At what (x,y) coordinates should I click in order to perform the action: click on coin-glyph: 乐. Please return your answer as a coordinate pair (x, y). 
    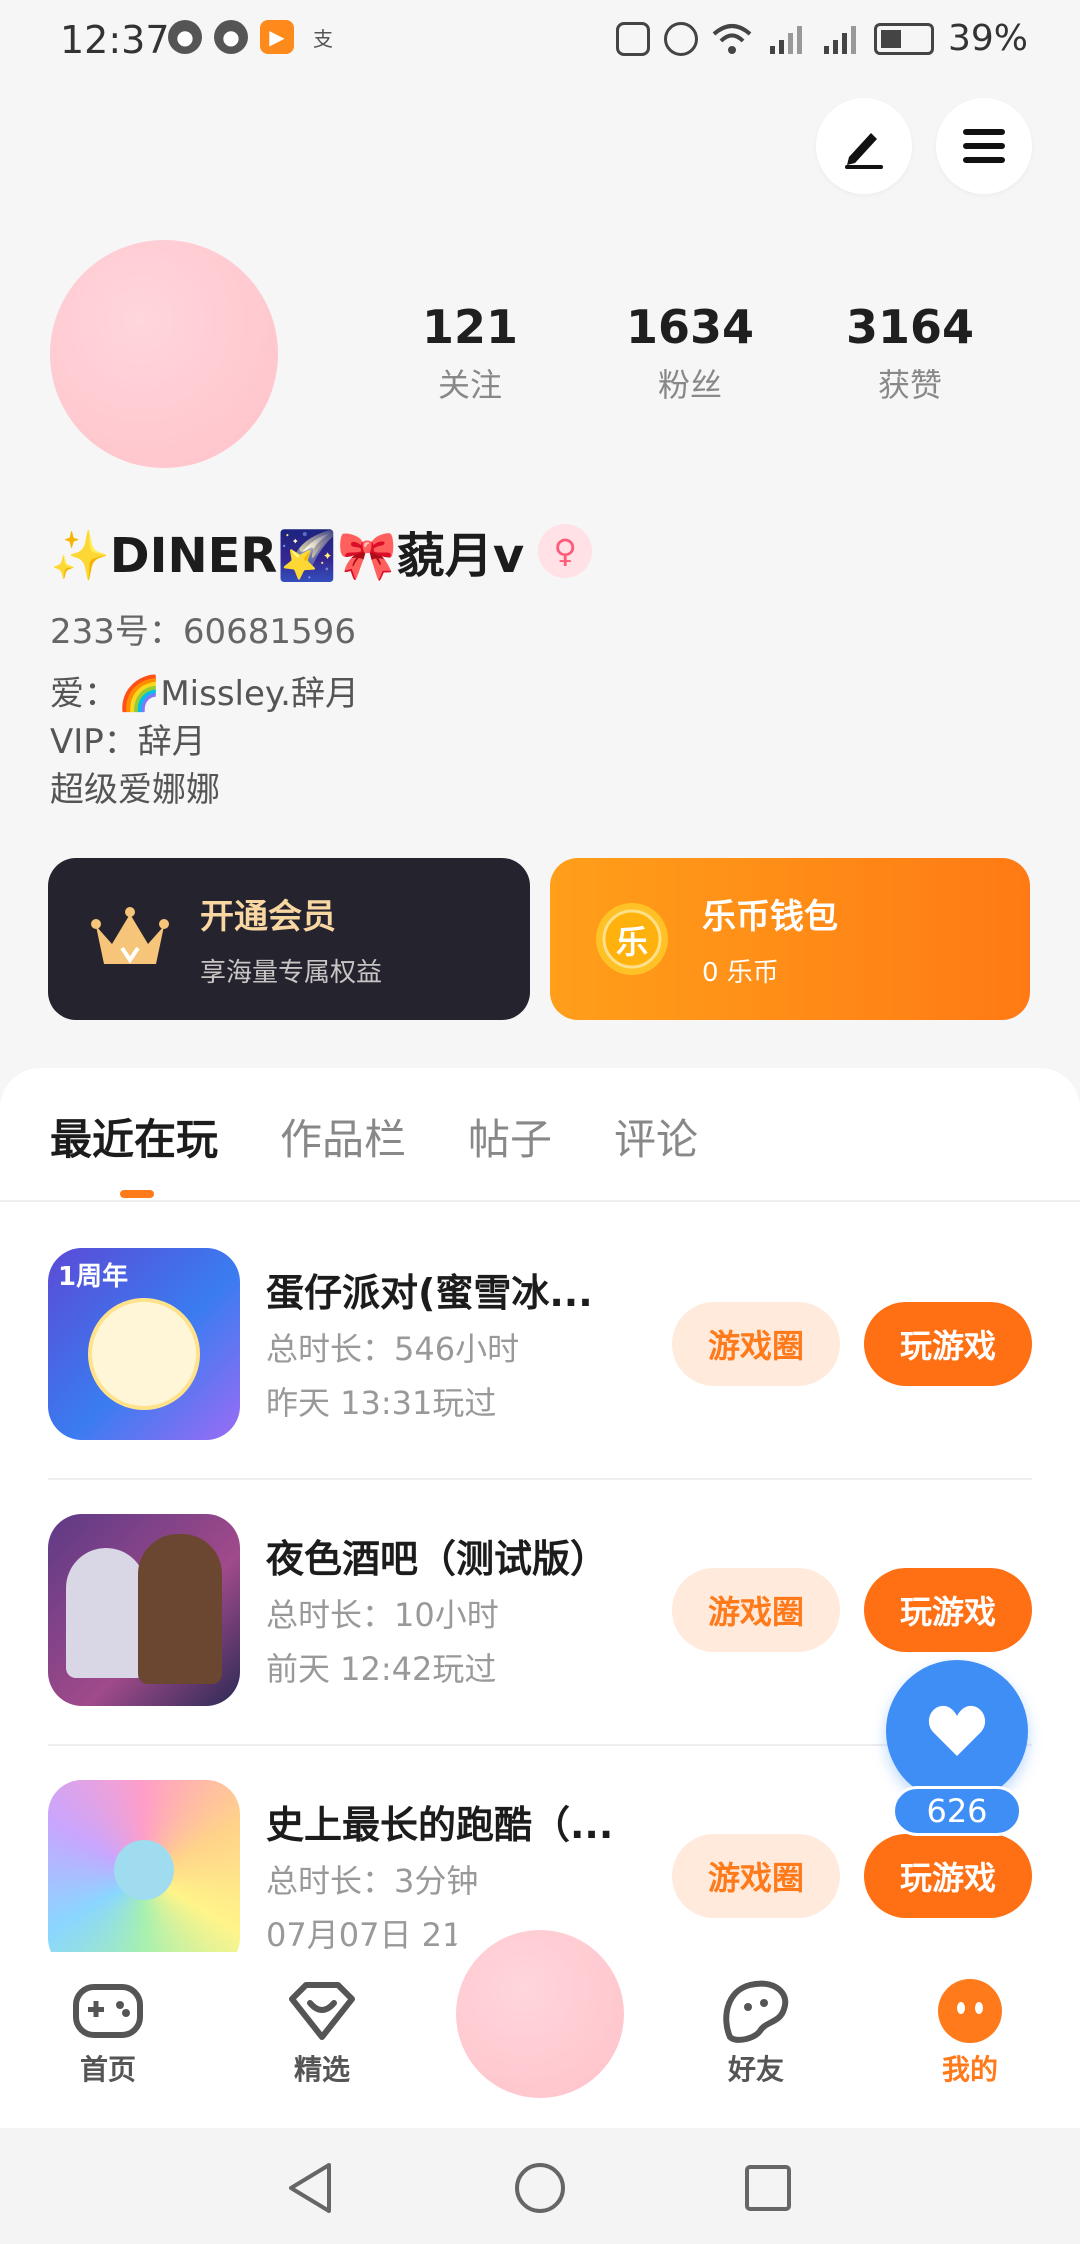
    Looking at the image, I should click on (631, 942).